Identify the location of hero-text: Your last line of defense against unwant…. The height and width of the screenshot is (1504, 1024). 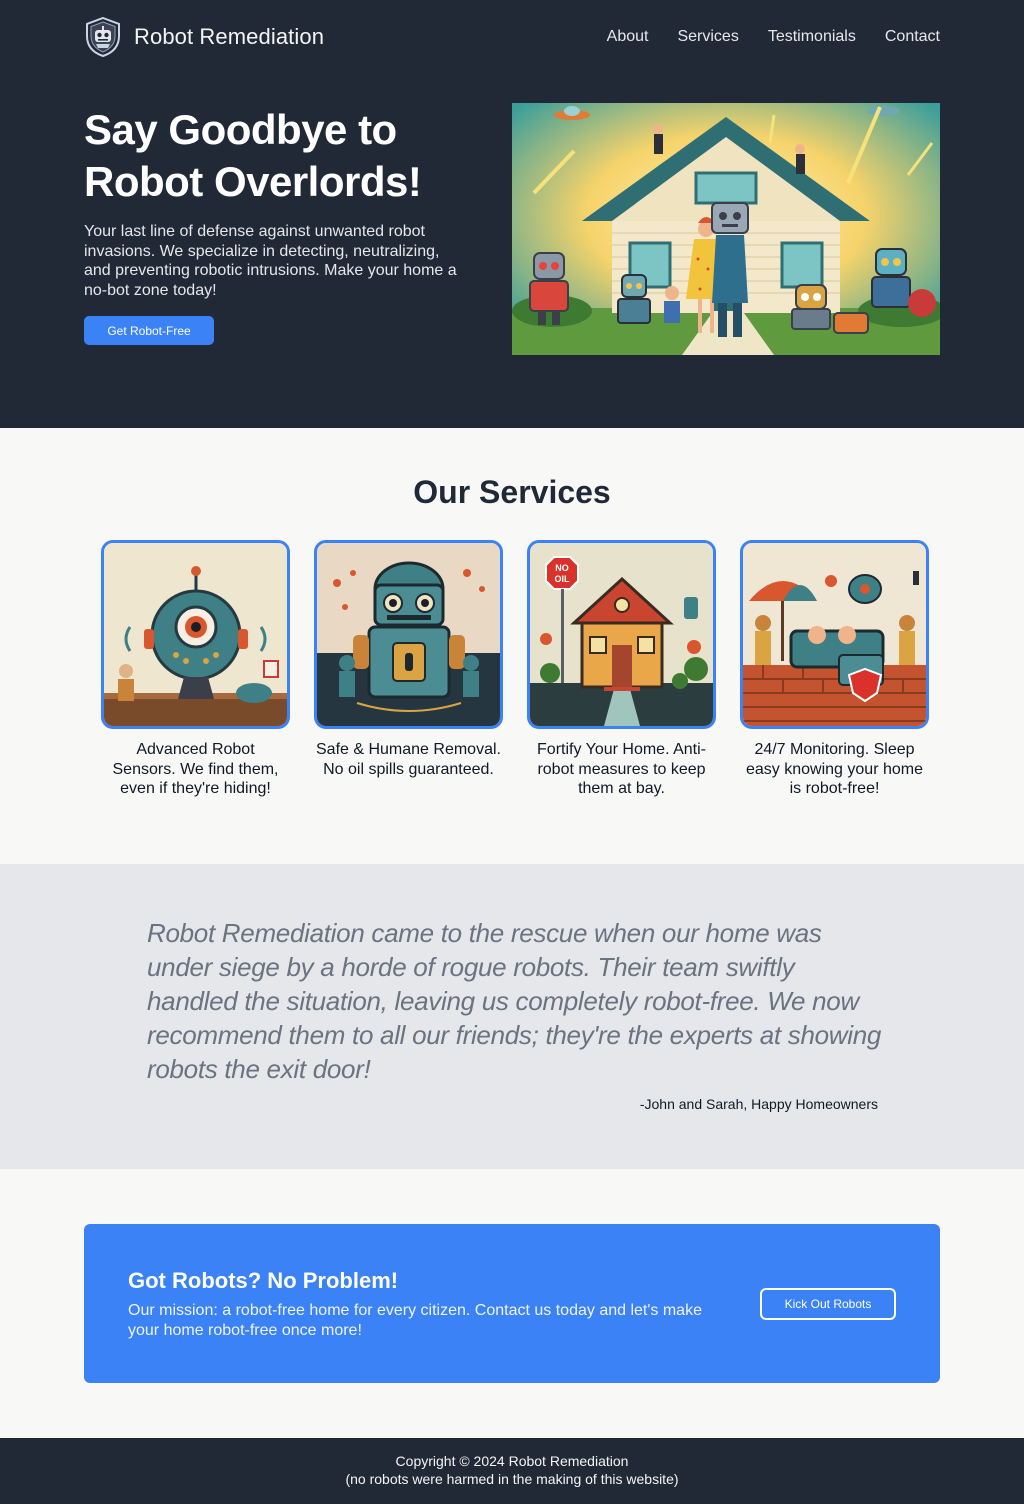
(270, 261).